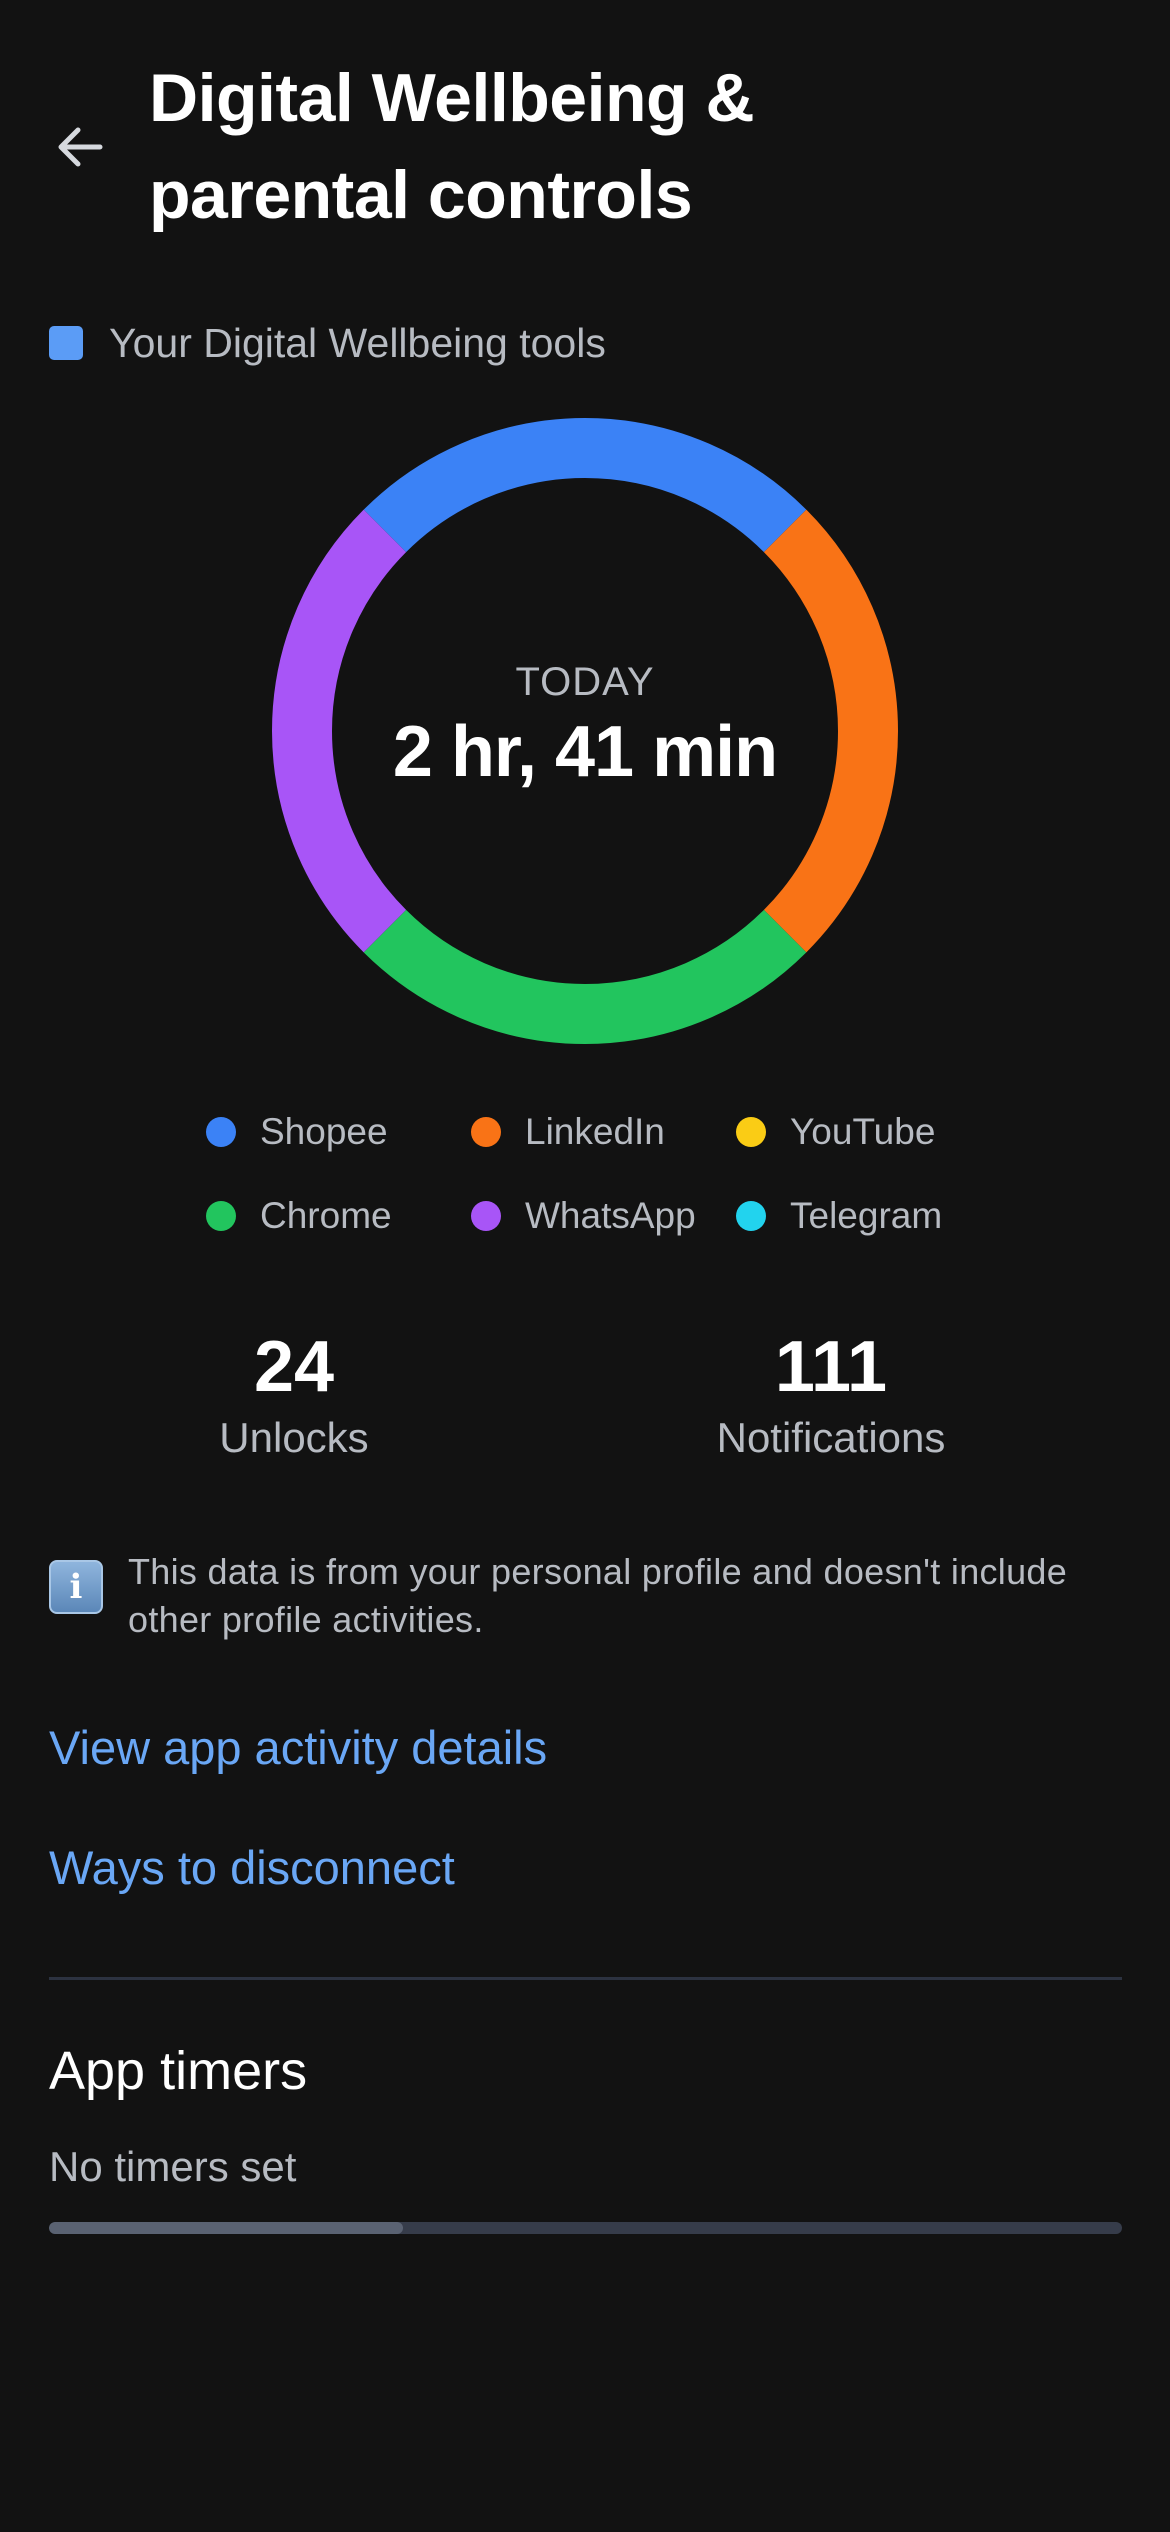 This screenshot has width=1170, height=2532. What do you see at coordinates (585, 2228) in the screenshot?
I see `scroll-progress-bar` at bounding box center [585, 2228].